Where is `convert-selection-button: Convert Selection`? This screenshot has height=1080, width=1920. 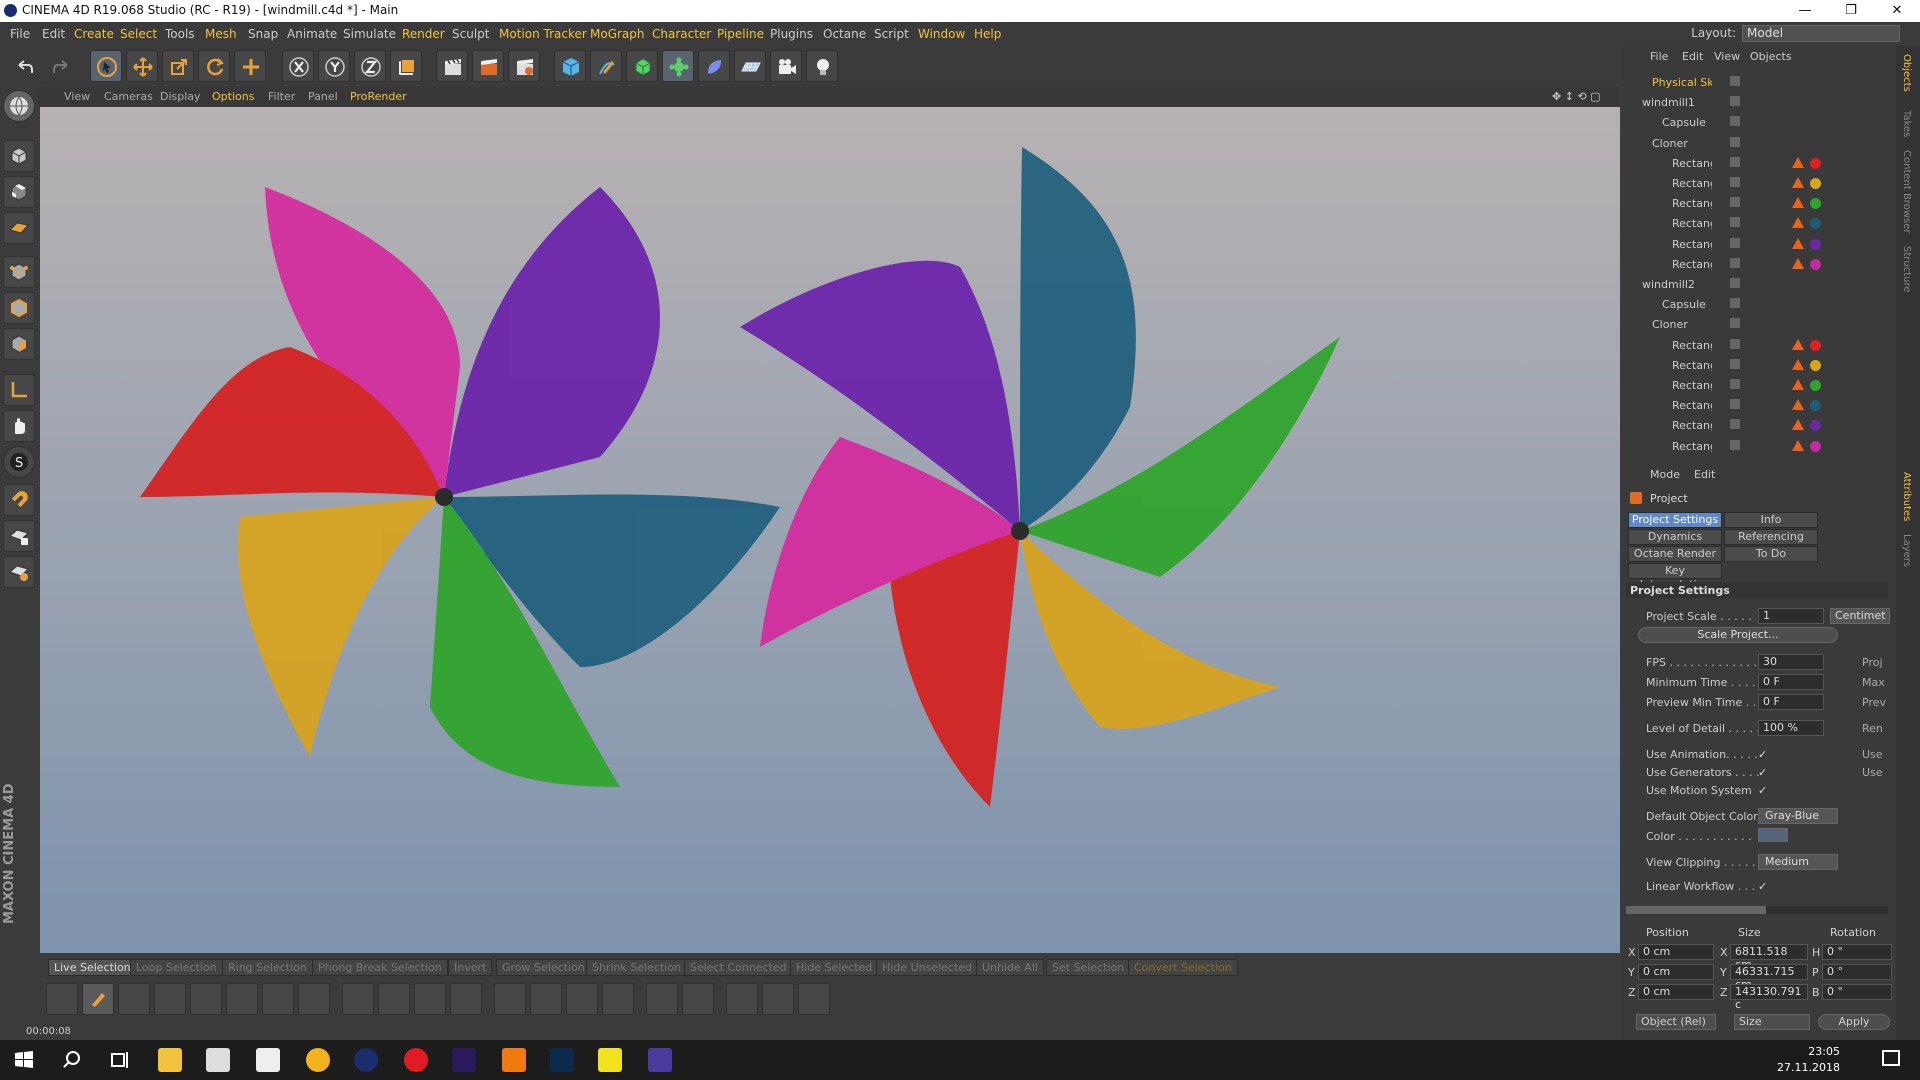 convert-selection-button: Convert Selection is located at coordinates (1183, 967).